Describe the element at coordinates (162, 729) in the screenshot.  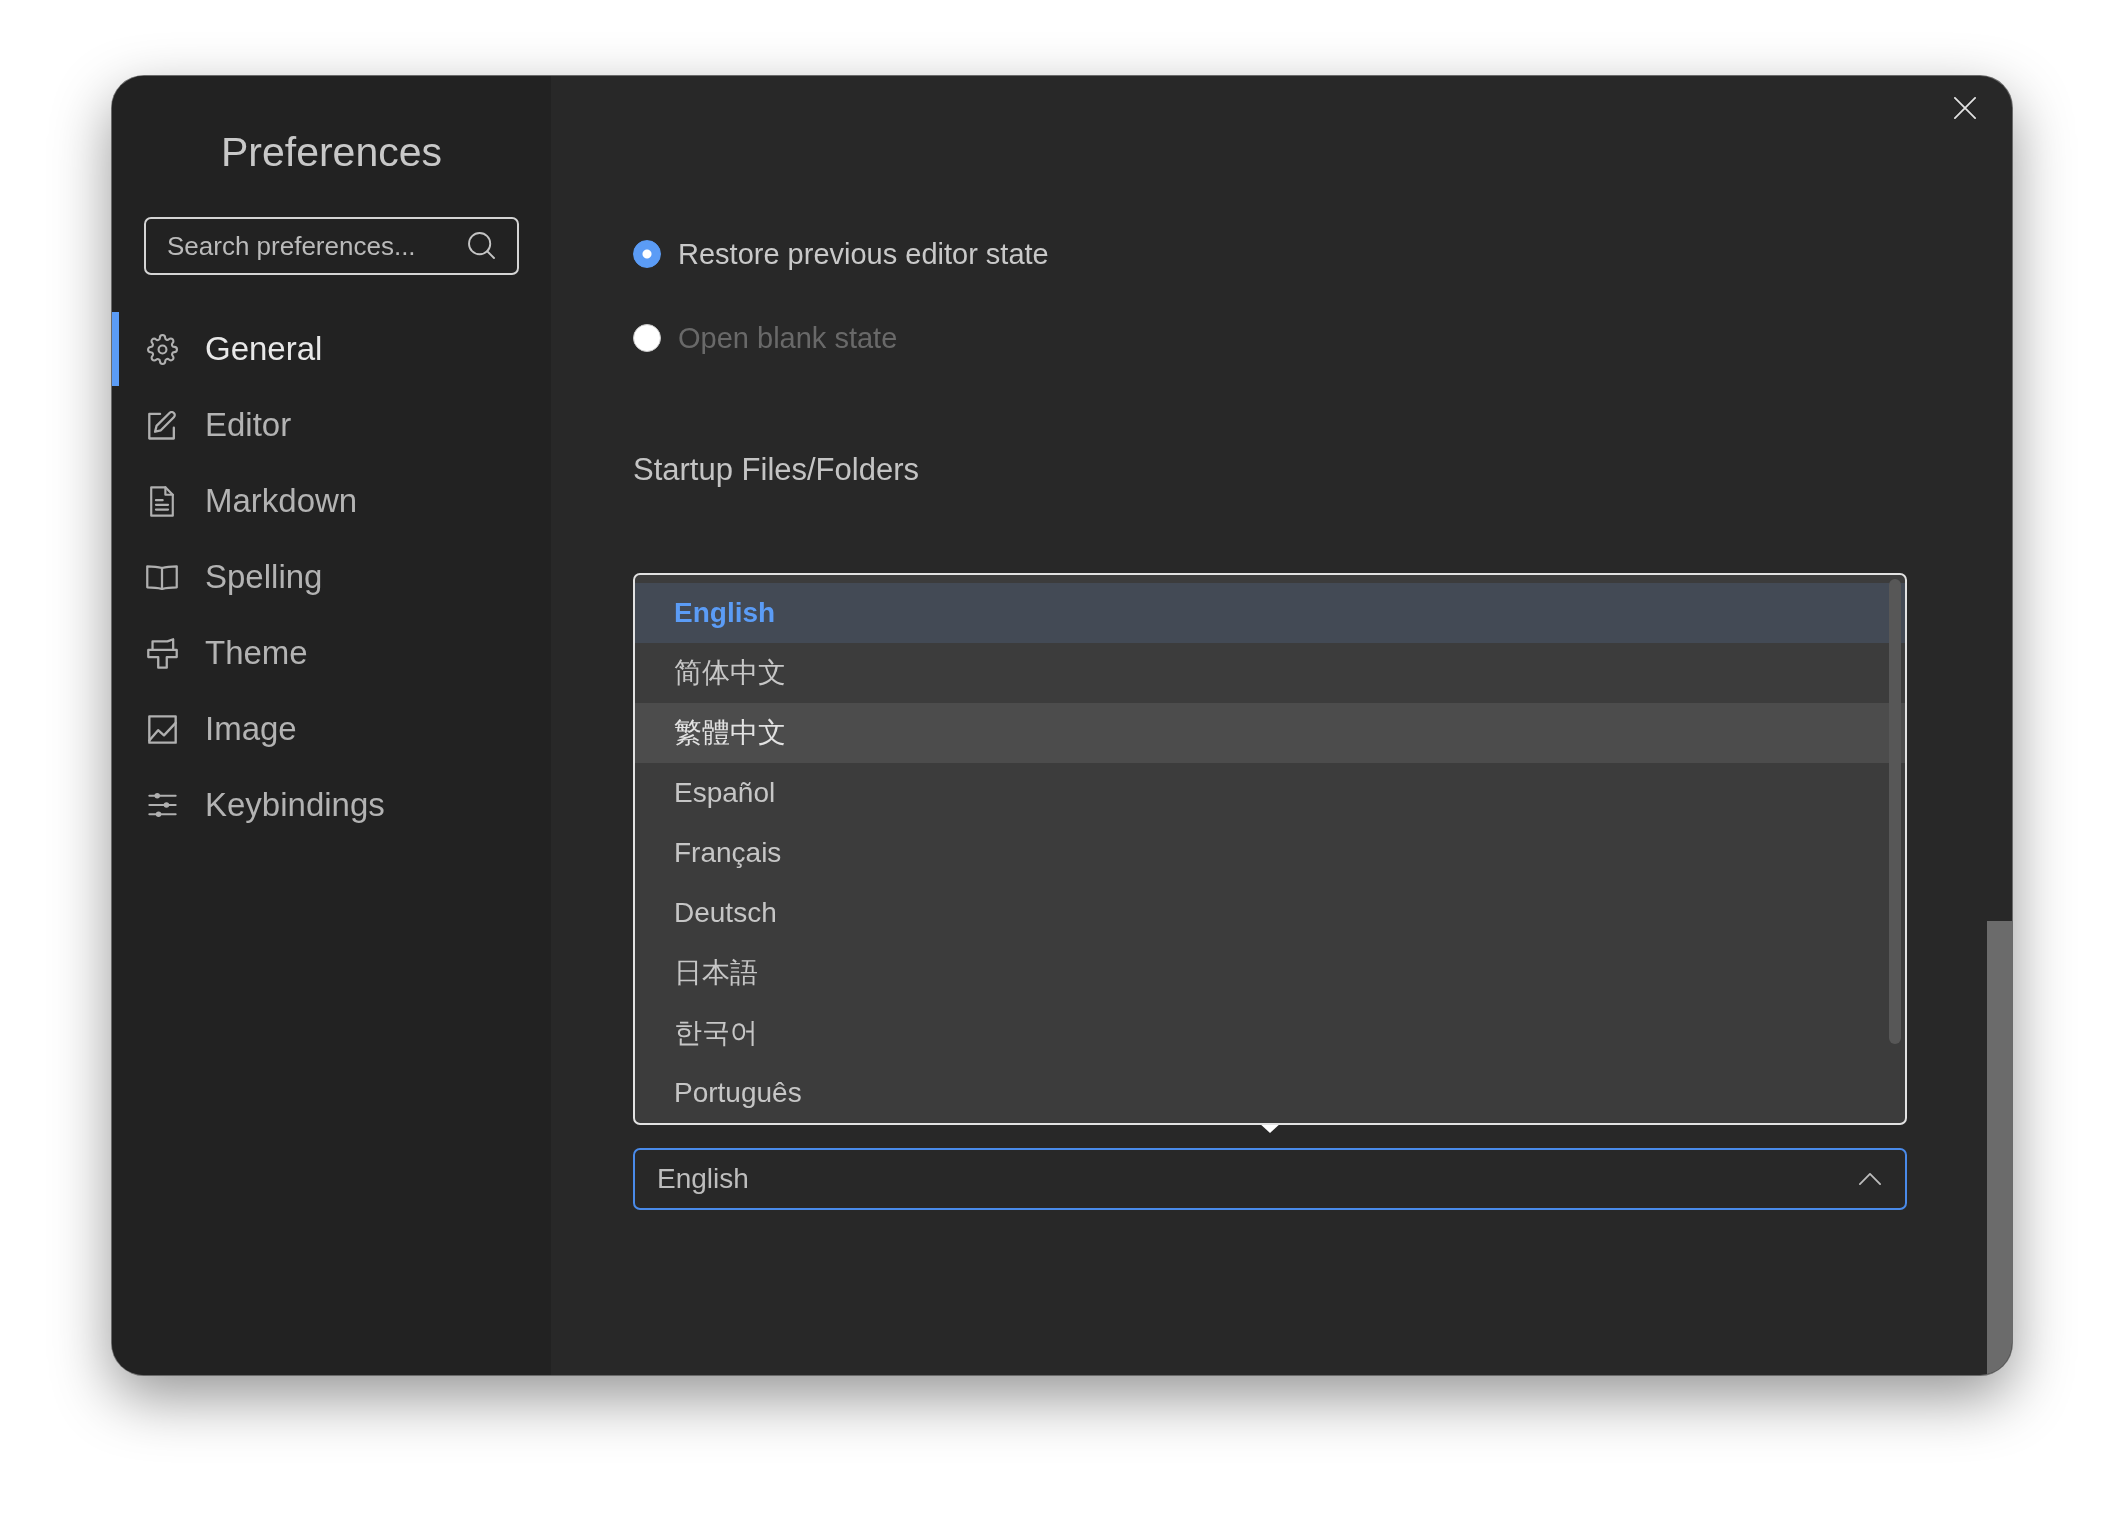
I see `image-icon` at that location.